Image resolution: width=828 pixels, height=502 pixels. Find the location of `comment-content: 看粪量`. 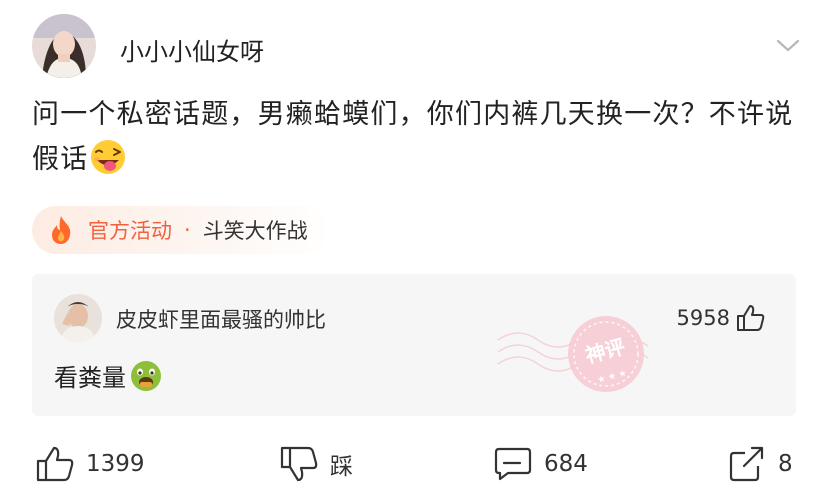

comment-content: 看粪量 is located at coordinates (108, 375).